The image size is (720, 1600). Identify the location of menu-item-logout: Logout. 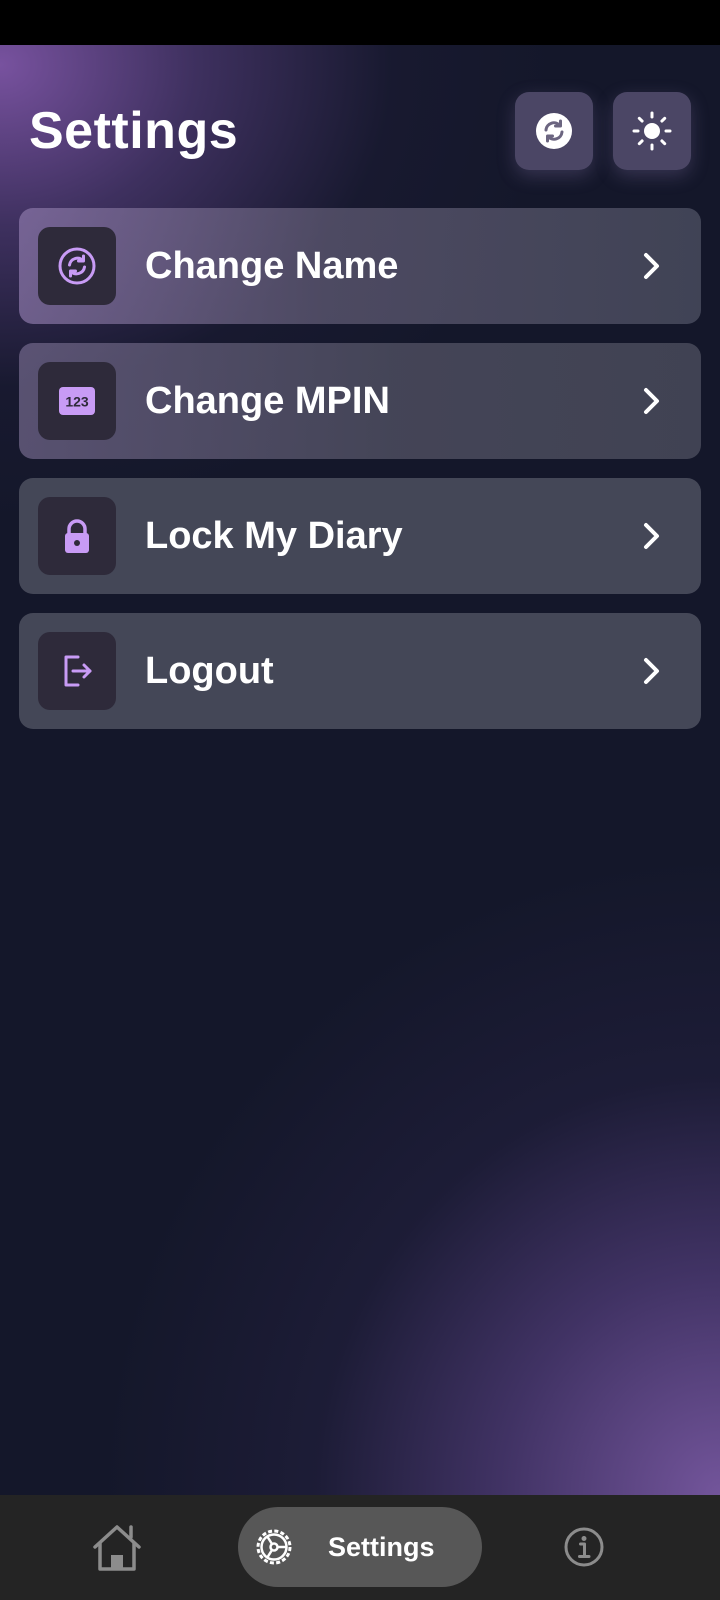
(360, 671).